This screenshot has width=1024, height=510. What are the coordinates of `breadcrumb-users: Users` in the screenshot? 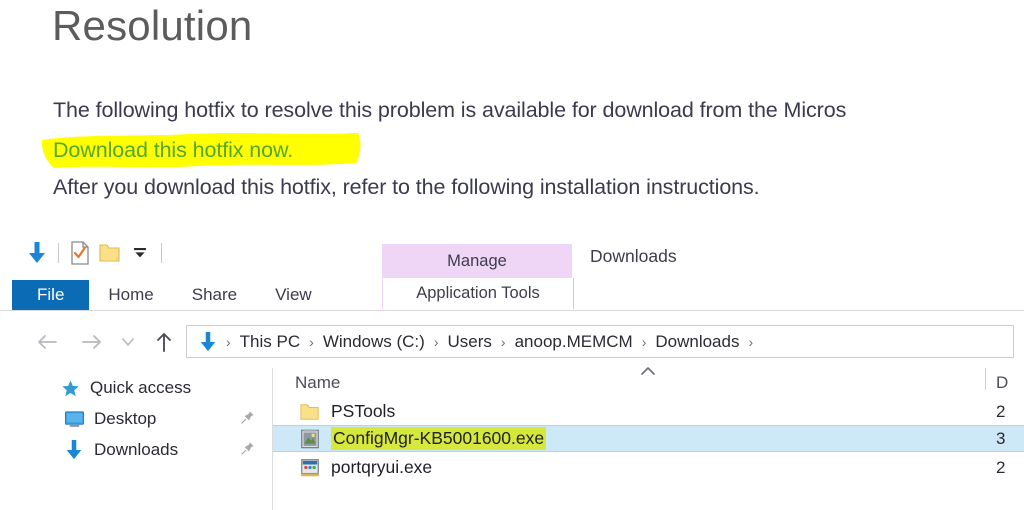 It's located at (470, 342).